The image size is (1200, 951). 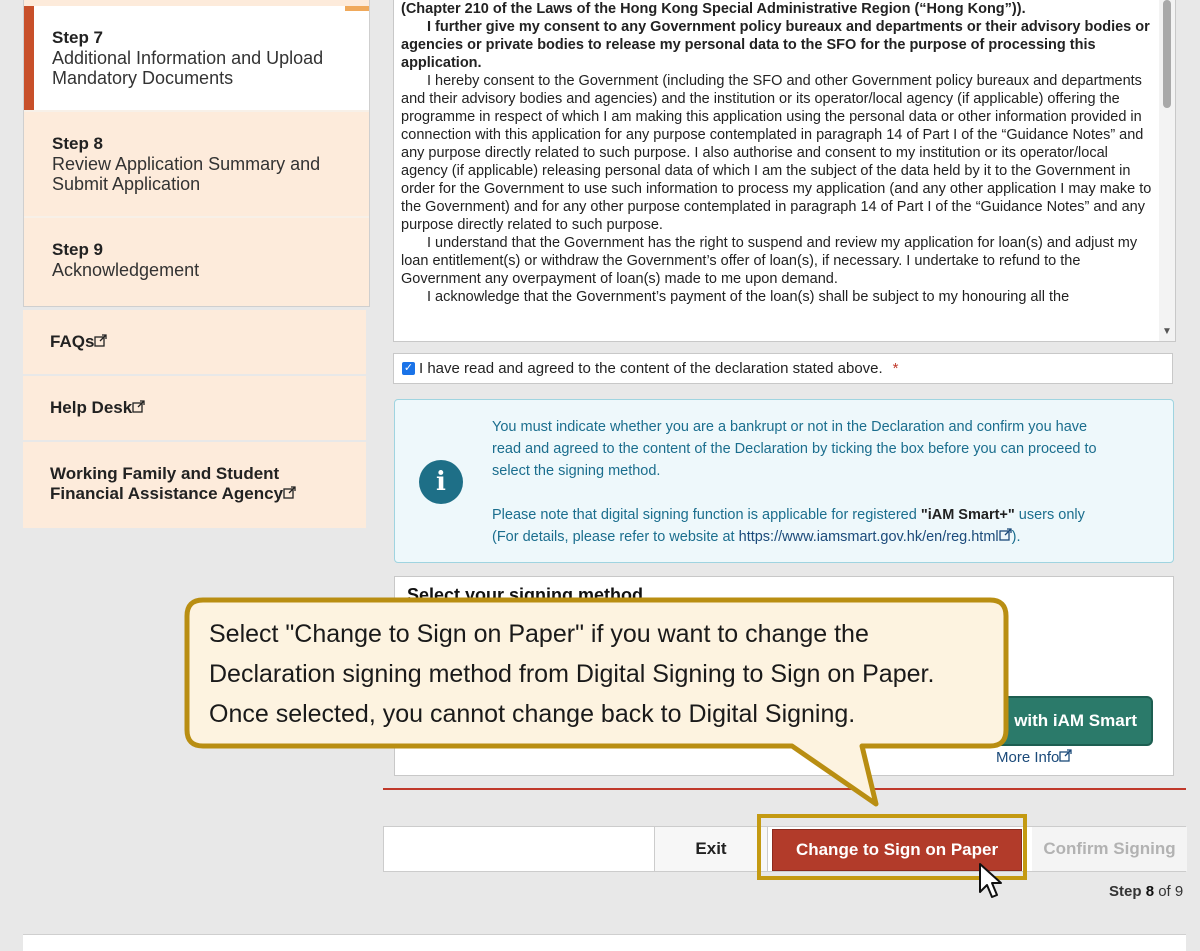 What do you see at coordinates (1179, 891) in the screenshot?
I see `total-steps: 9` at bounding box center [1179, 891].